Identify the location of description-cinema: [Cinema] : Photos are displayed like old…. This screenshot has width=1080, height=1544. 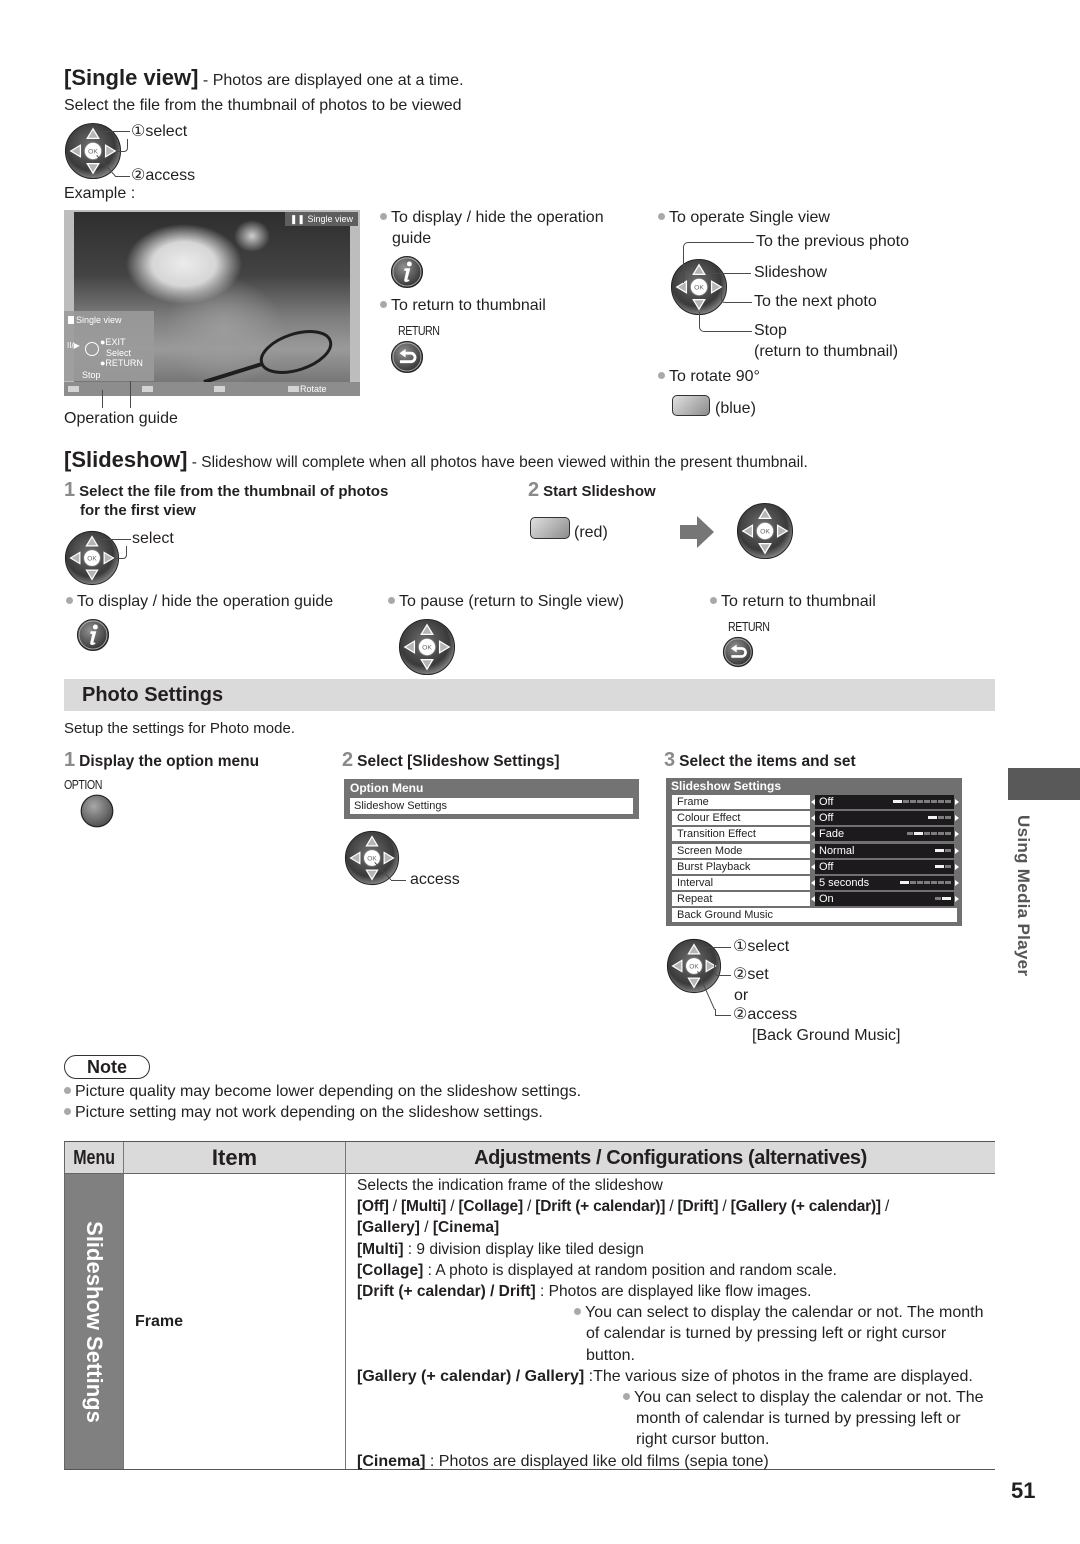
(676, 1461).